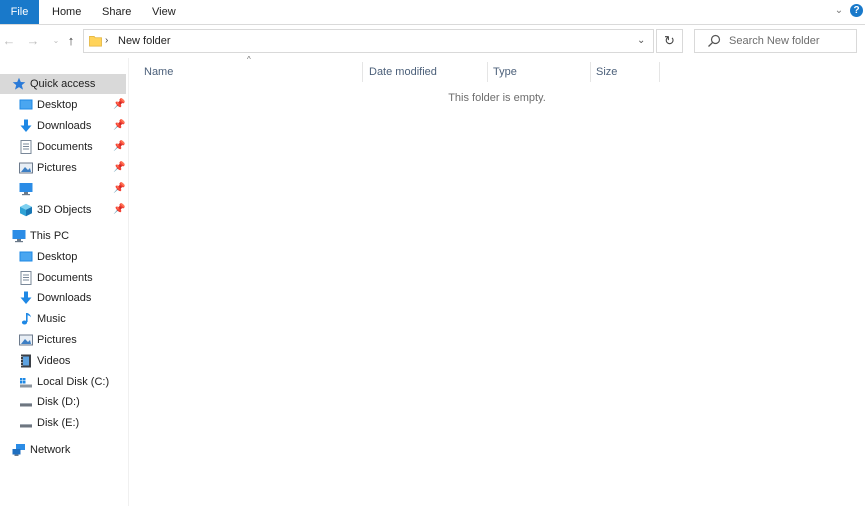 Image resolution: width=865 pixels, height=506 pixels. Describe the element at coordinates (58, 423) in the screenshot. I see `nav-label: Disk (E:)` at that location.